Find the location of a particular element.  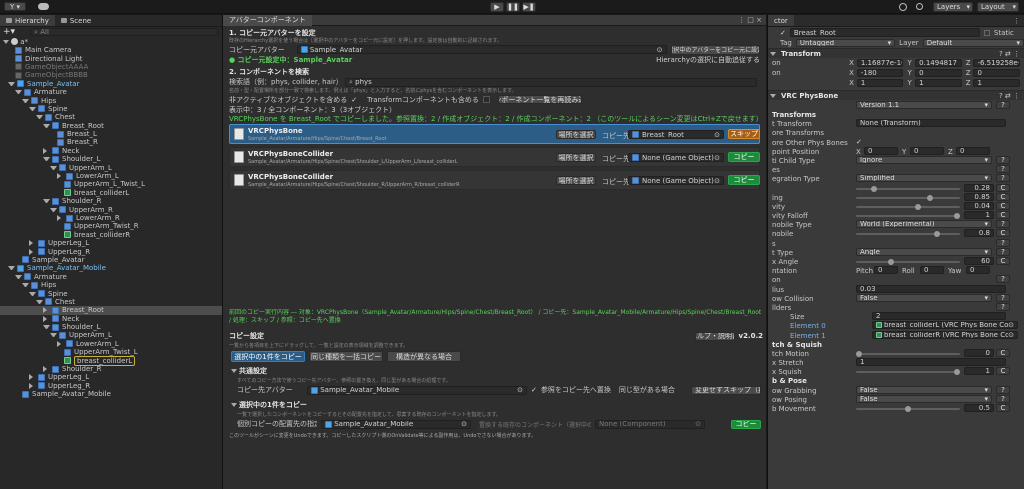

object-name-input: Breast_Root is located at coordinates (884, 32).